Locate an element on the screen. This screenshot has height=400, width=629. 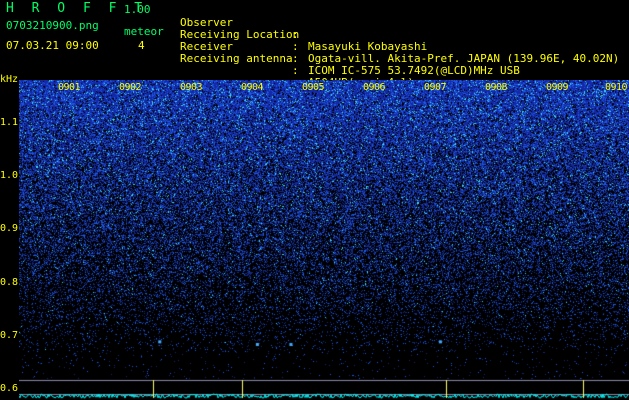
meteor-count: 4 is located at coordinates (141, 45).